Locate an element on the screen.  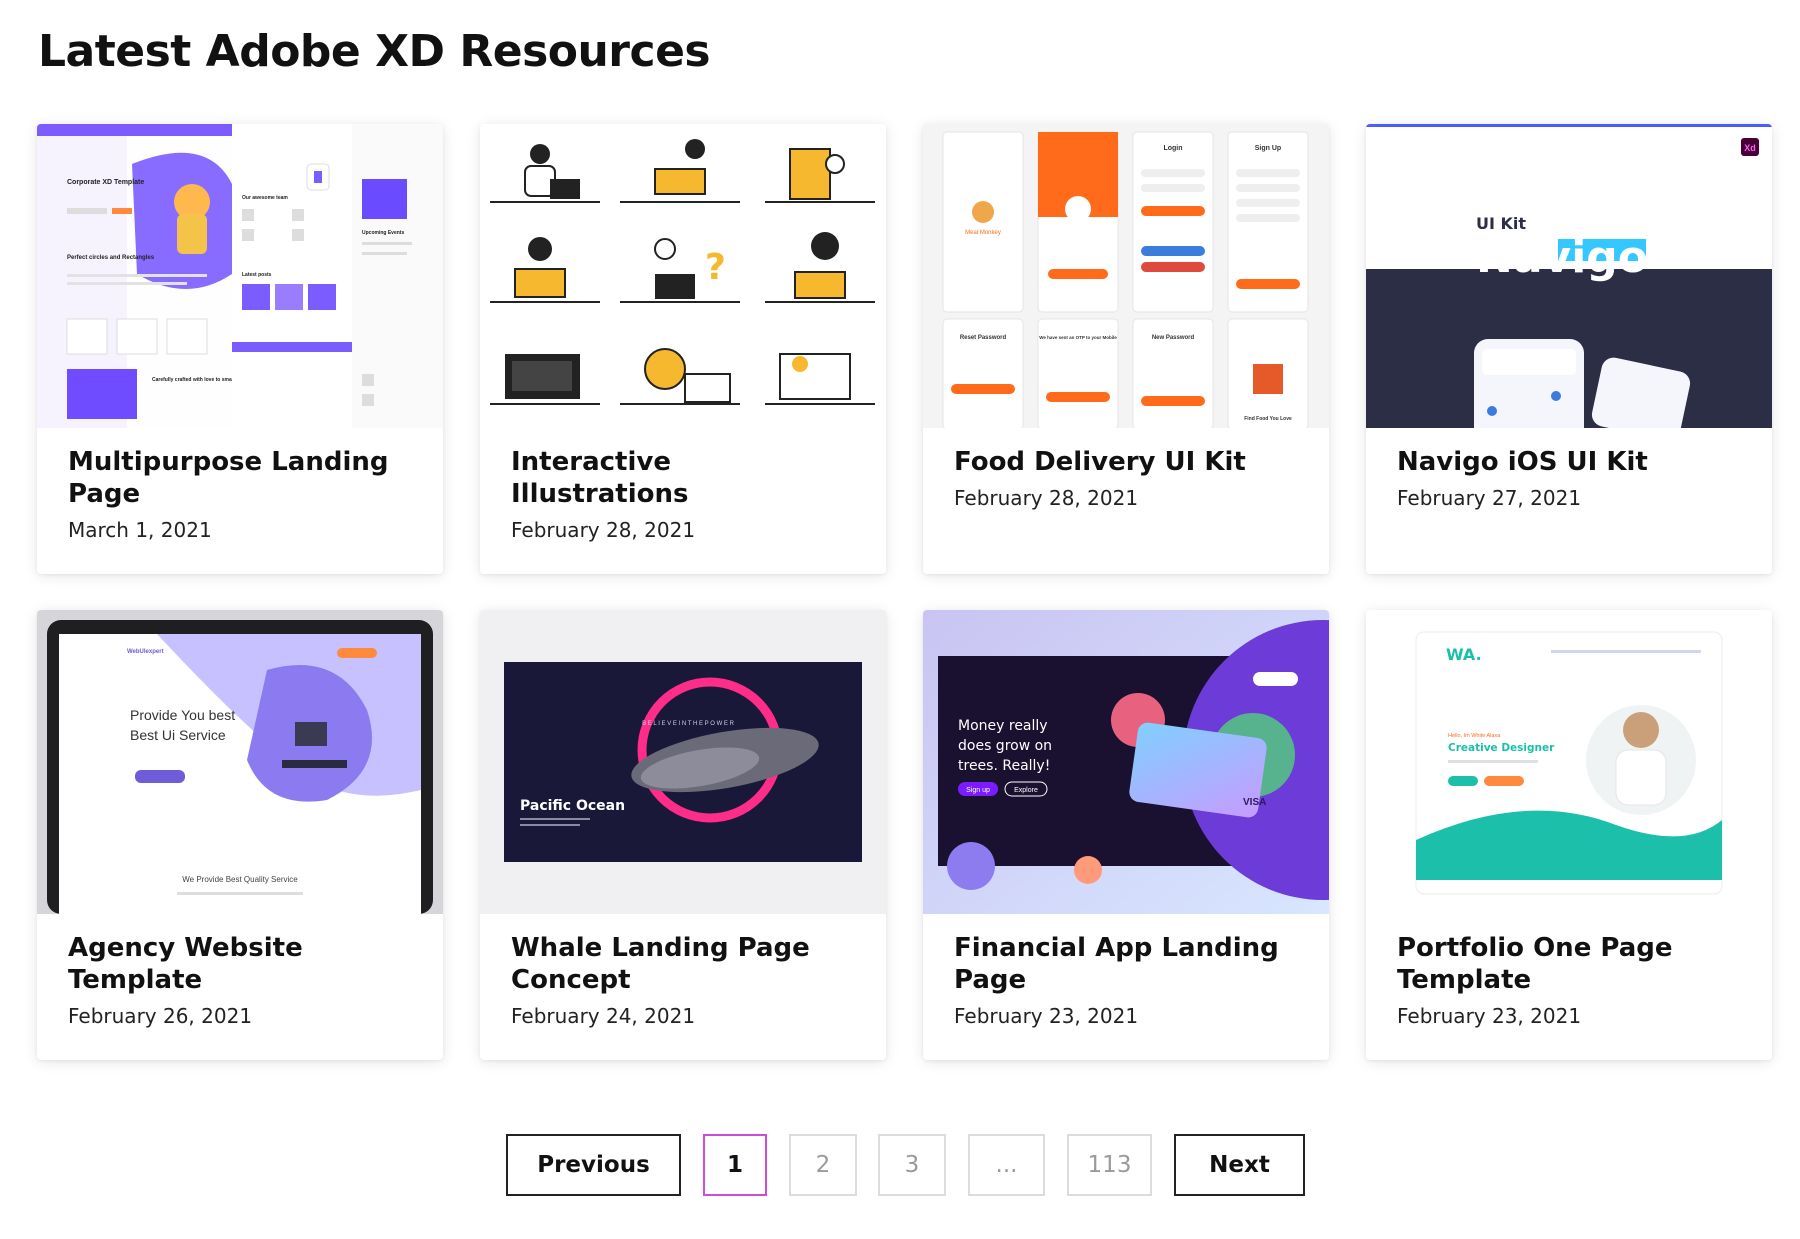
thumb-visa: VISA is located at coordinates (1254, 802).